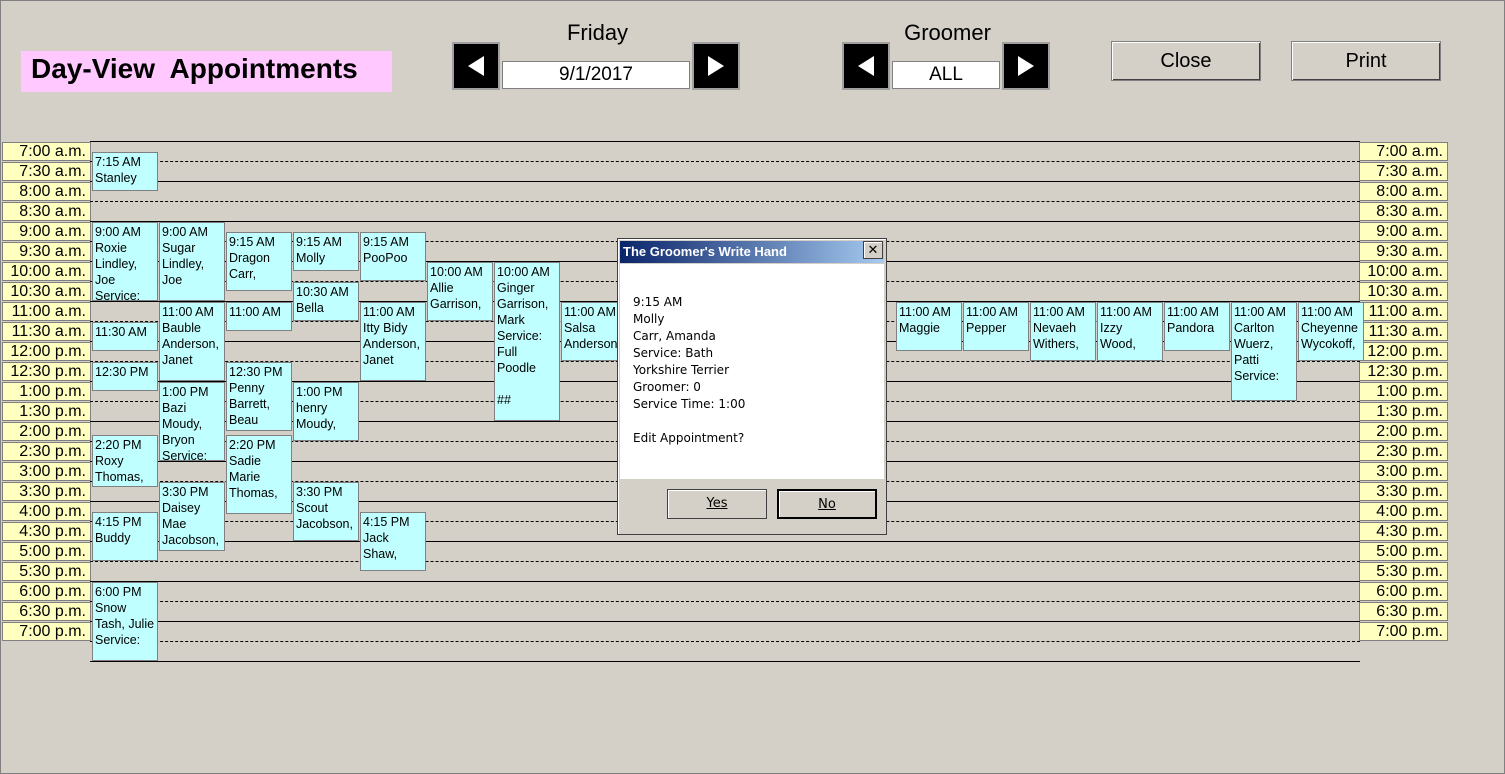 The image size is (1505, 774). I want to click on time-label-left: 7:00 a.m., so click(46, 151).